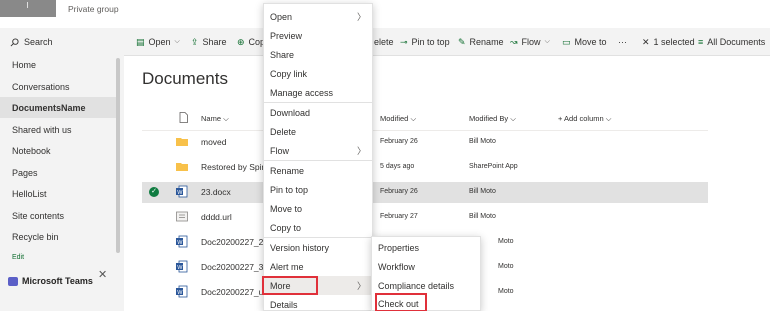  What do you see at coordinates (426, 247) in the screenshot?
I see `submenu-item-properties: Properties` at bounding box center [426, 247].